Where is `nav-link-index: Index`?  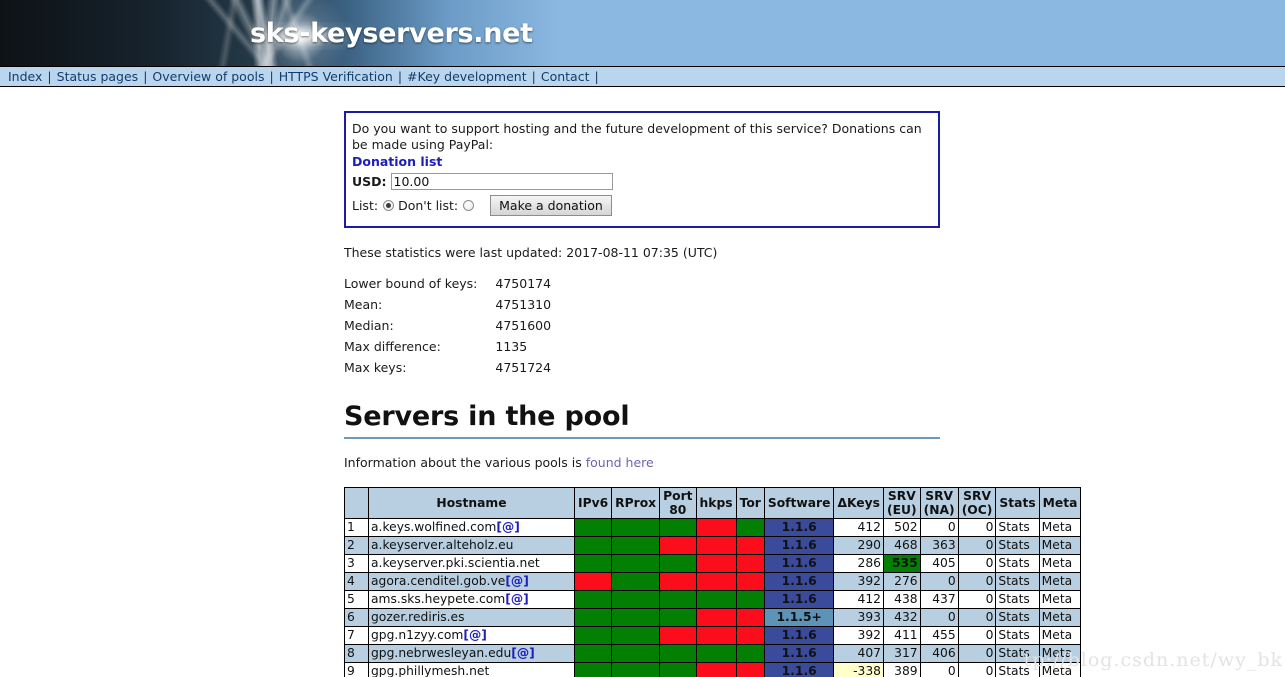
nav-link-index: Index is located at coordinates (25, 76).